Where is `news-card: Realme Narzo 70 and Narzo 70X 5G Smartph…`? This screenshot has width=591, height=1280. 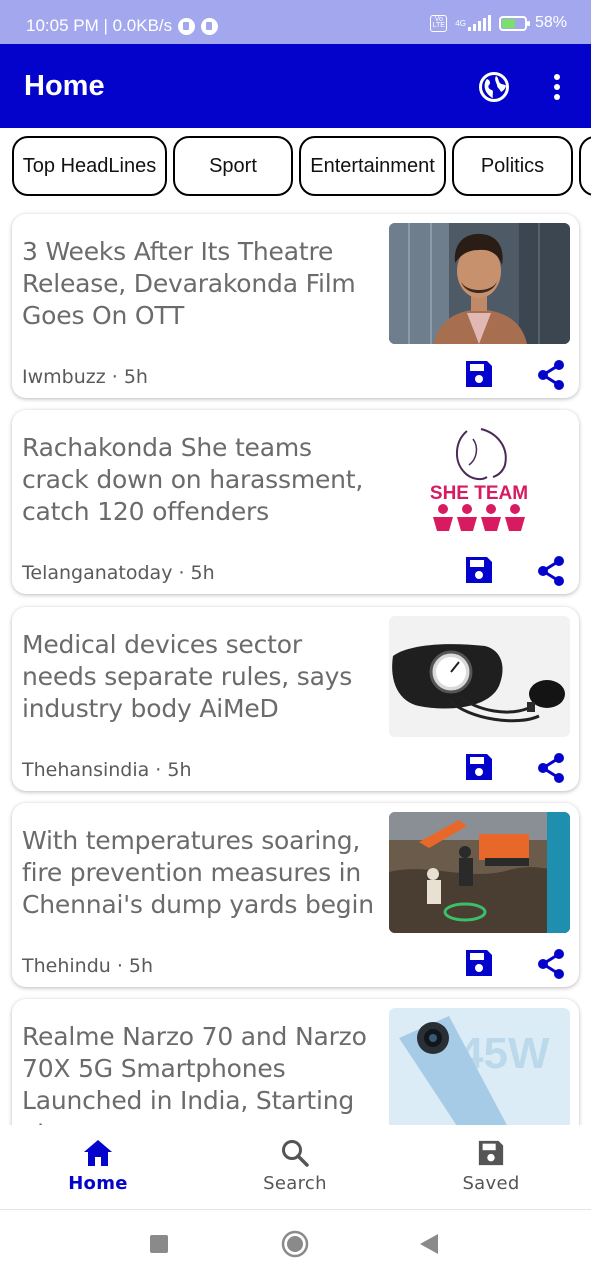 news-card: Realme Narzo 70 and Narzo 70X 5G Smartph… is located at coordinates (295, 1062).